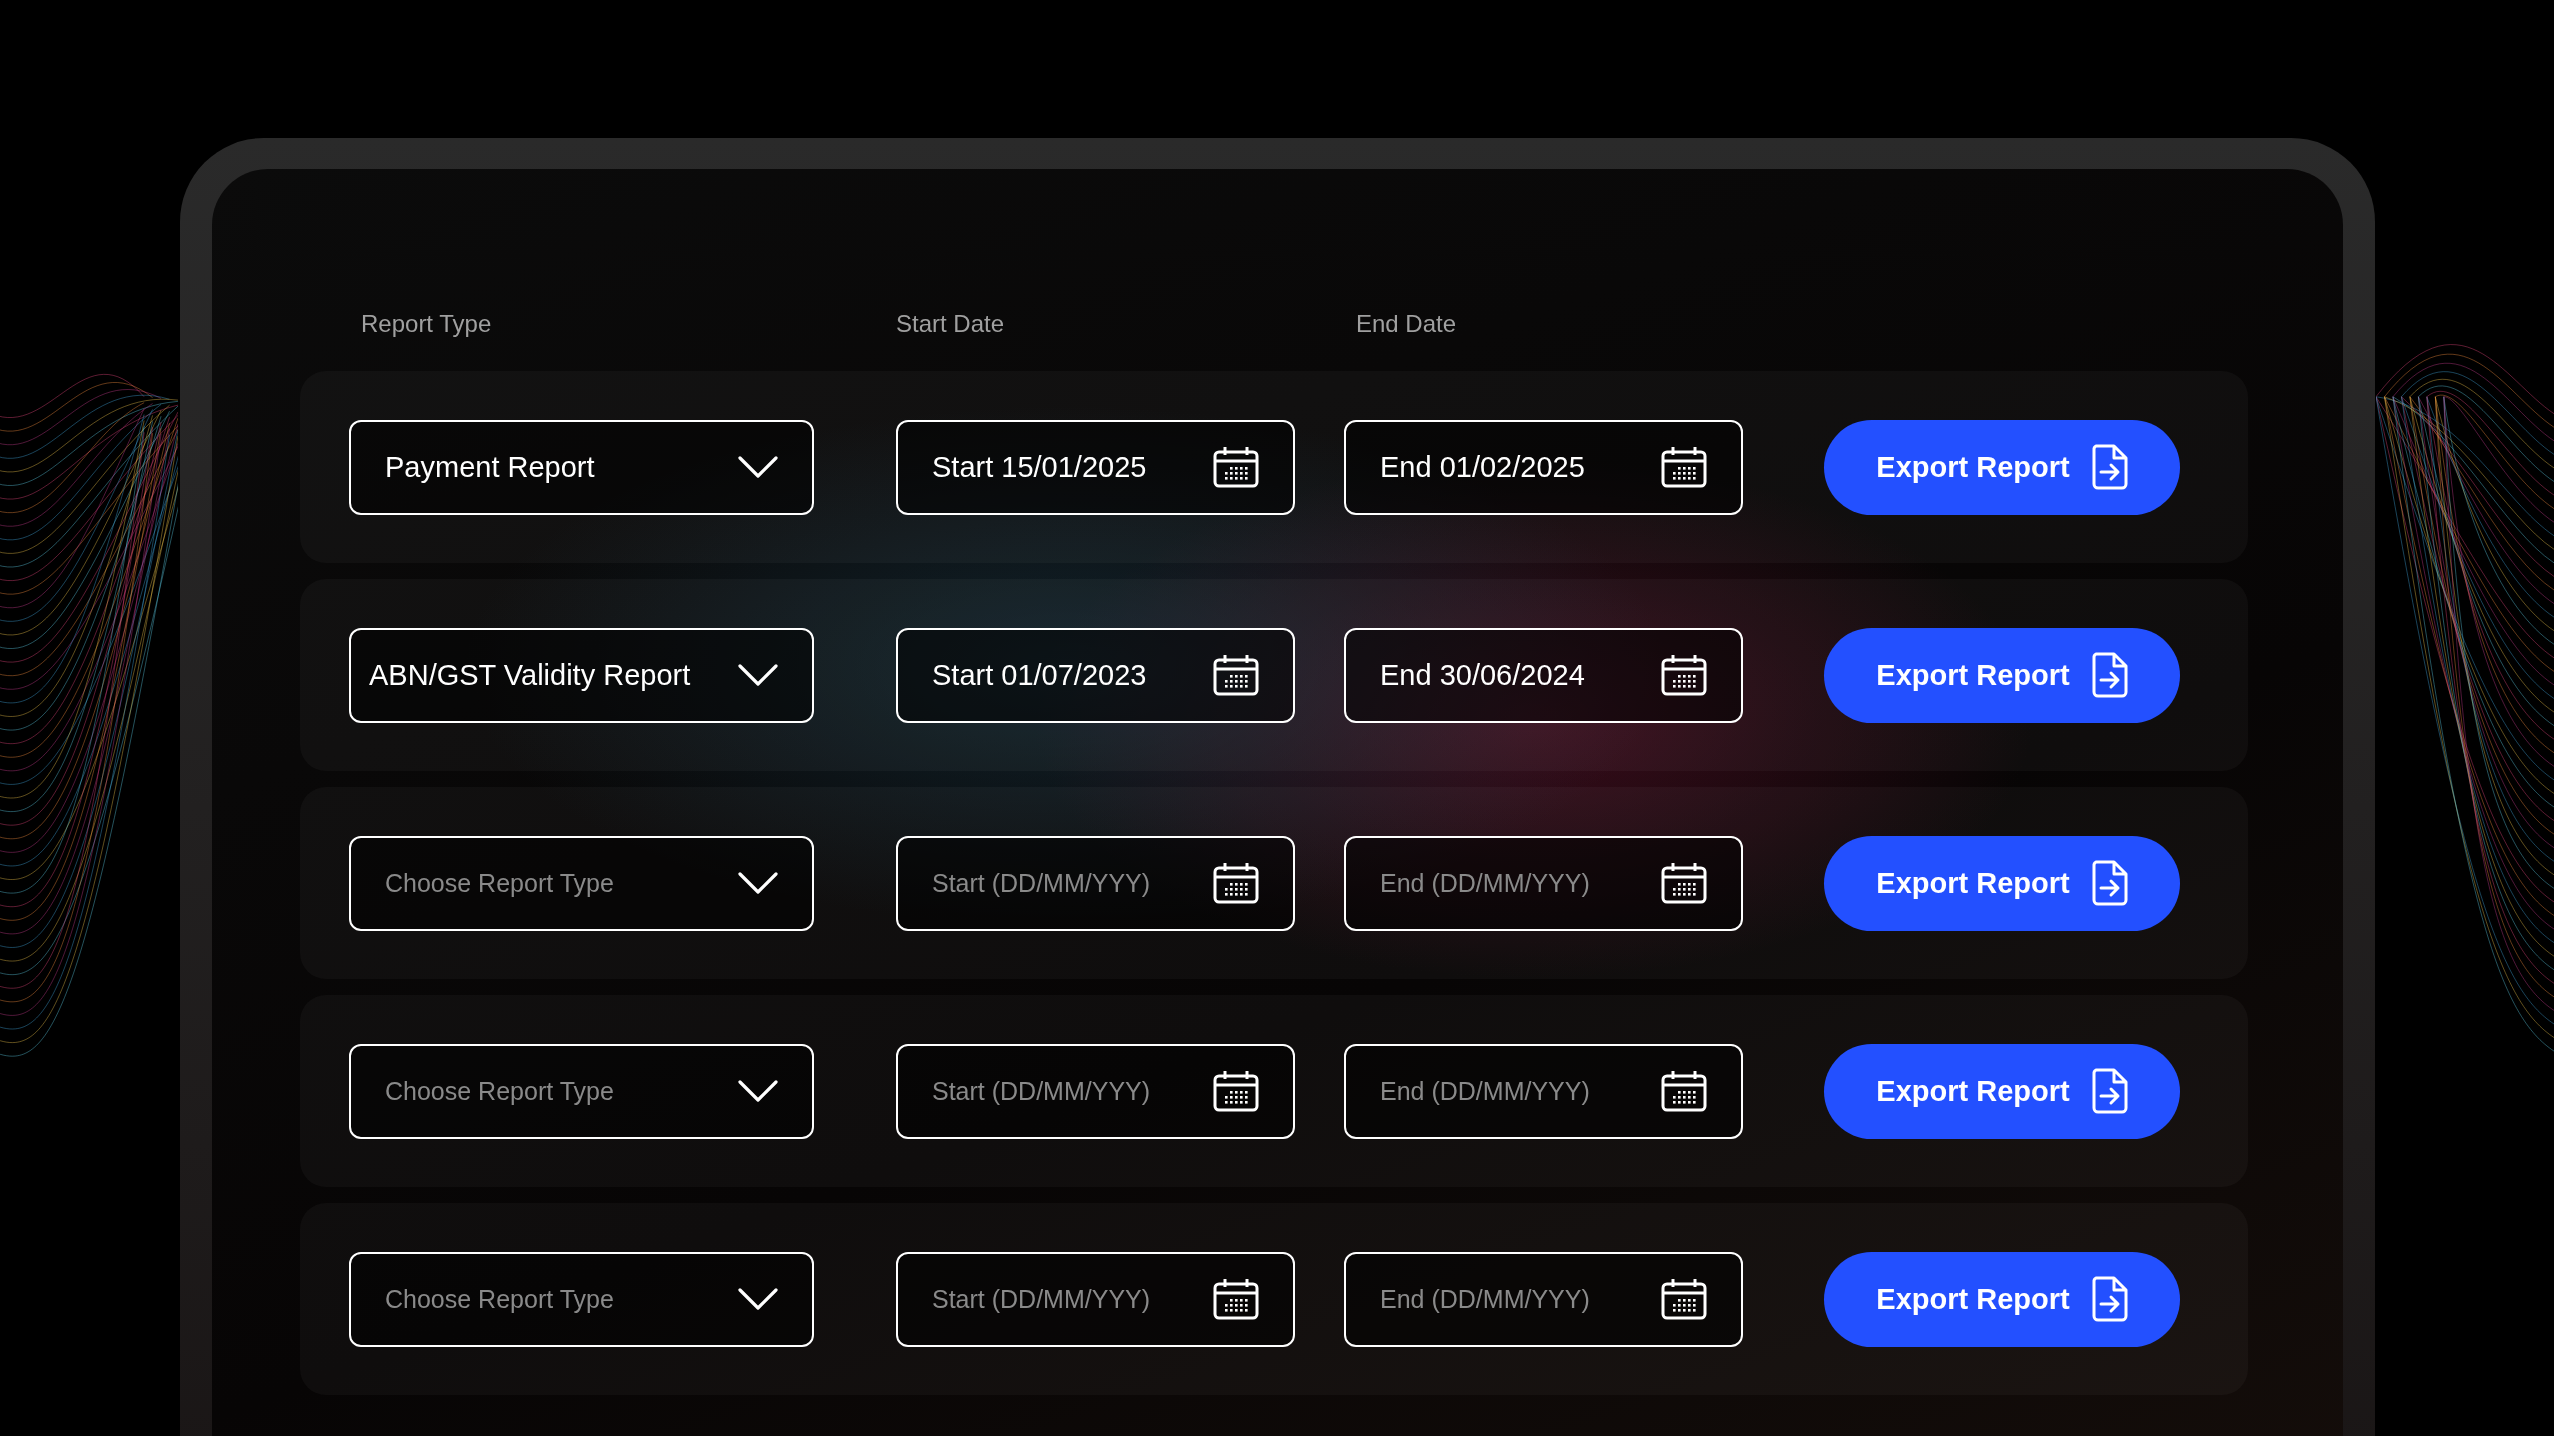 The height and width of the screenshot is (1436, 2554). What do you see at coordinates (581, 675) in the screenshot?
I see `report-type-dropdown: ABN/GST Validity Report` at bounding box center [581, 675].